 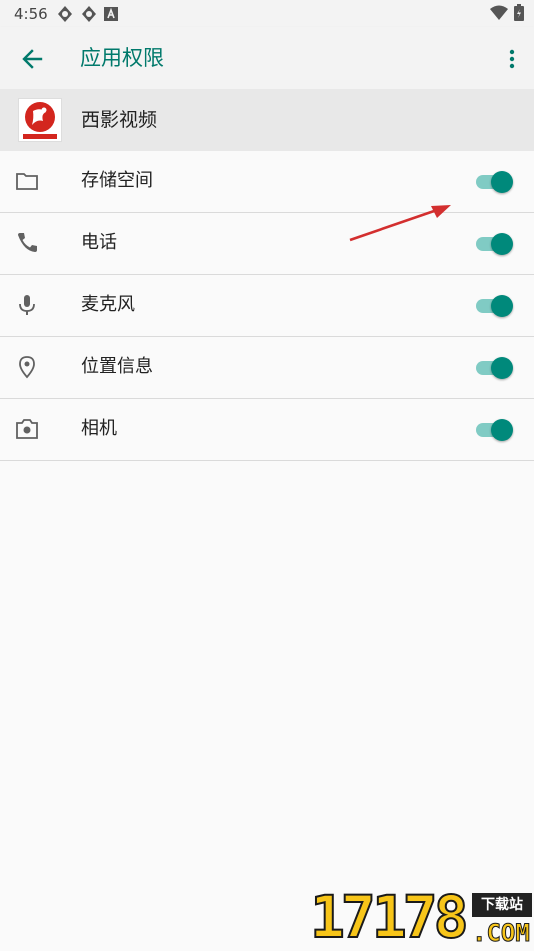 I want to click on watermark: 17178 下载站 .COM, so click(x=421, y=917).